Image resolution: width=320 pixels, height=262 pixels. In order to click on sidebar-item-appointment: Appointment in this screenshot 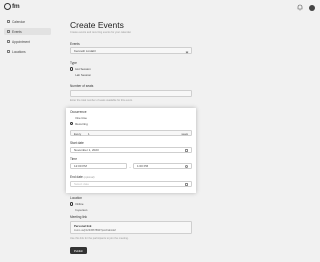, I will do `click(27, 41)`.